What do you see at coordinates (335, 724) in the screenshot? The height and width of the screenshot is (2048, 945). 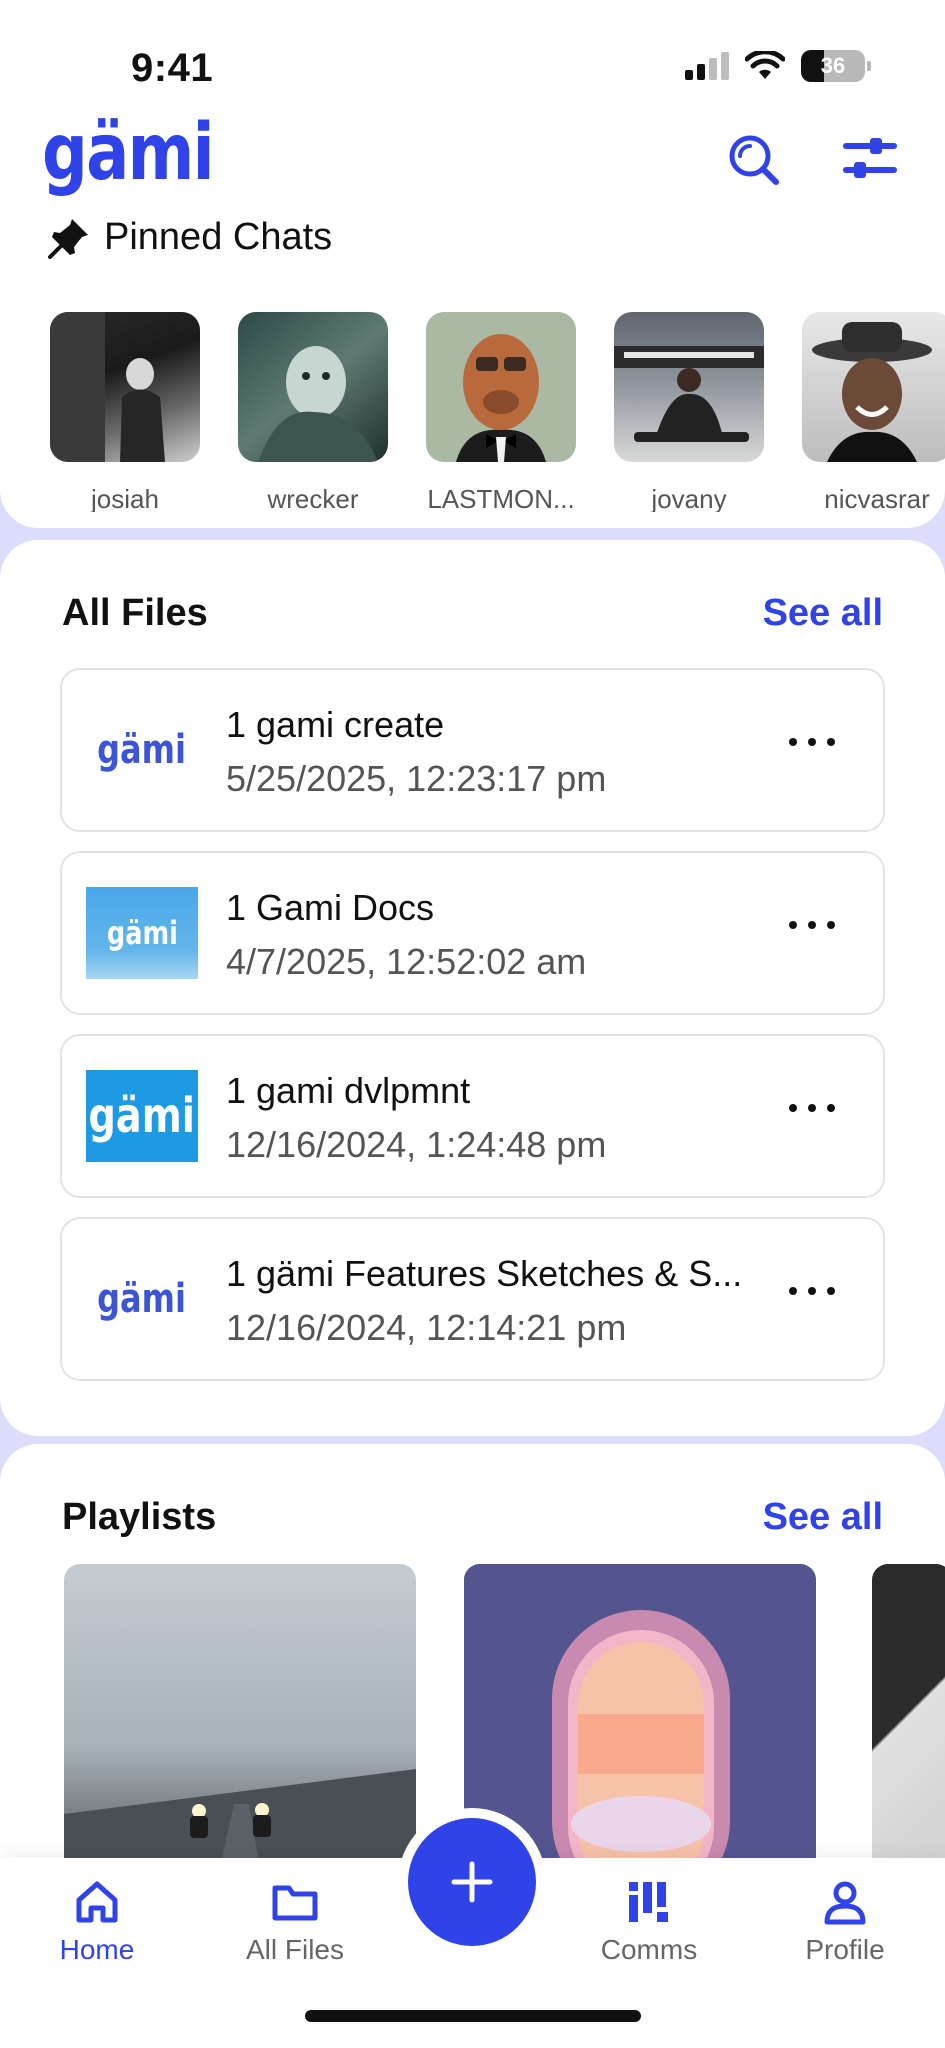 I see `file-name: 1 gami create` at bounding box center [335, 724].